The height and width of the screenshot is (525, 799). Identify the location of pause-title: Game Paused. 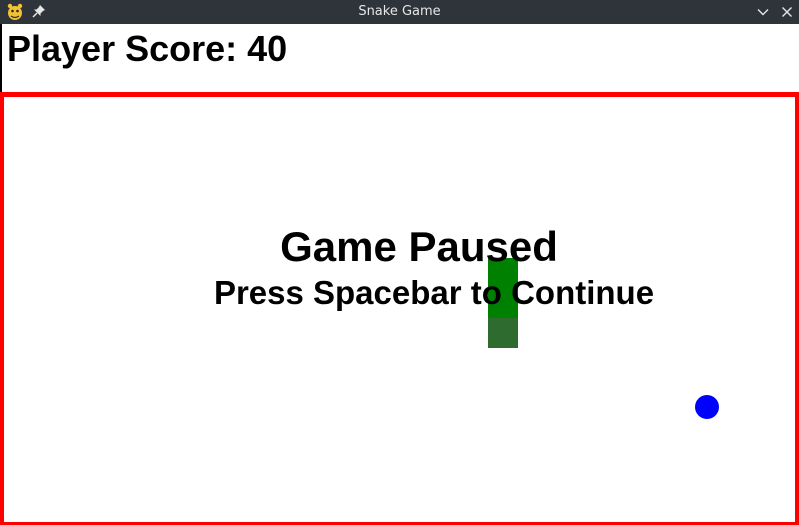
(419, 246).